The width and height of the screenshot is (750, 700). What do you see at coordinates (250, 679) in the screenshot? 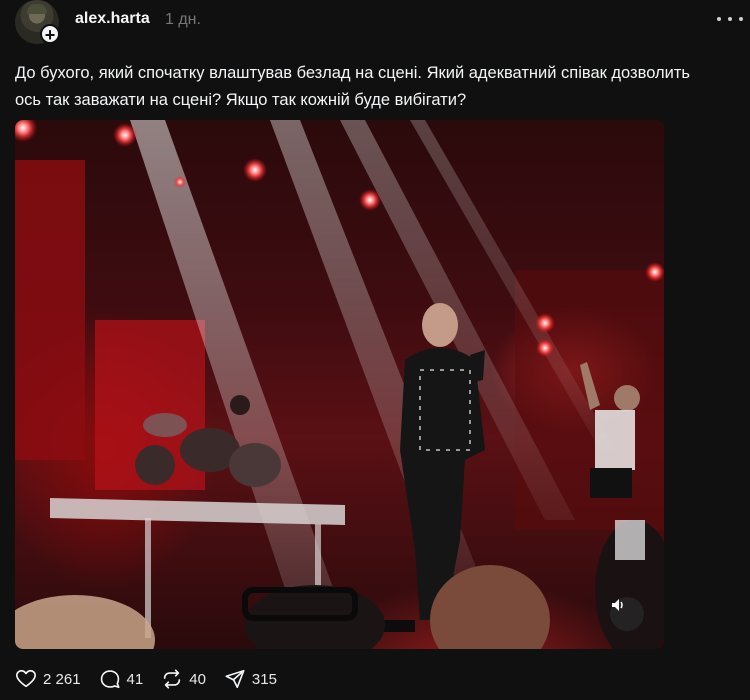
I see `share-button: 315` at bounding box center [250, 679].